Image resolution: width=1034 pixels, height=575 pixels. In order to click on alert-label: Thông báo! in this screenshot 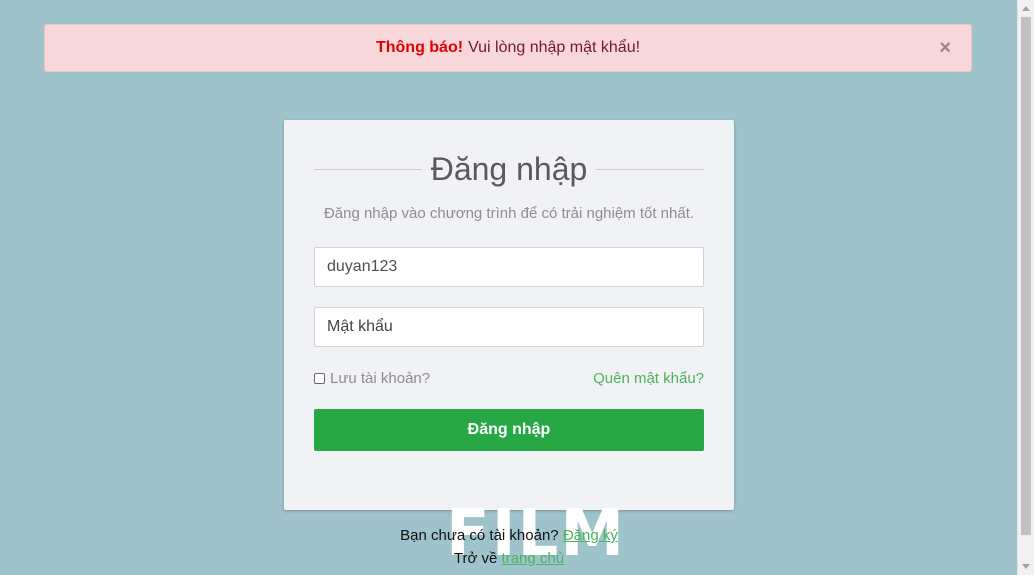, I will do `click(419, 47)`.